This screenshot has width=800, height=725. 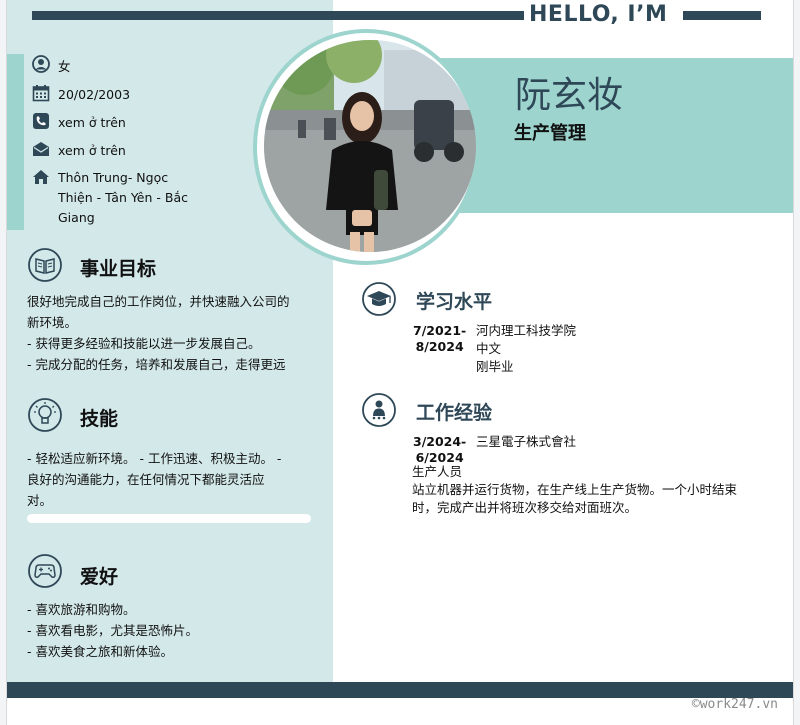 What do you see at coordinates (45, 415) in the screenshot?
I see `lightbulb-icon` at bounding box center [45, 415].